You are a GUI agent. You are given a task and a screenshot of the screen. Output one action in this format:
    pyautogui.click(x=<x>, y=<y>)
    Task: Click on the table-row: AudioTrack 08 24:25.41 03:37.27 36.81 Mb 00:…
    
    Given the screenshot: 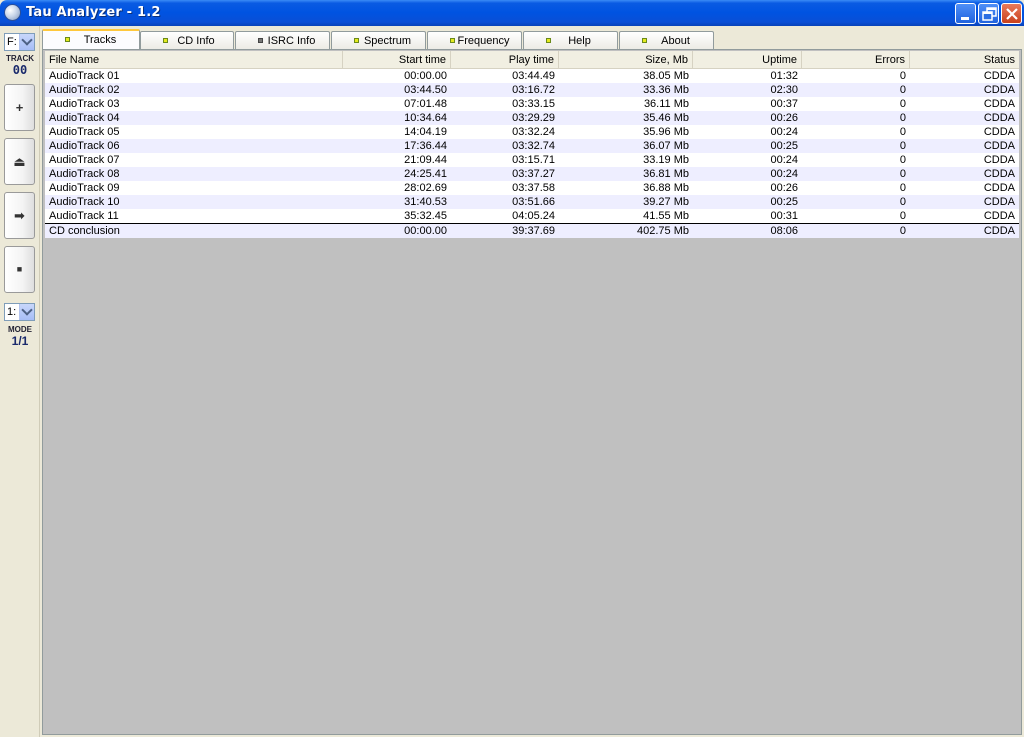 What is the action you would take?
    pyautogui.click(x=532, y=174)
    